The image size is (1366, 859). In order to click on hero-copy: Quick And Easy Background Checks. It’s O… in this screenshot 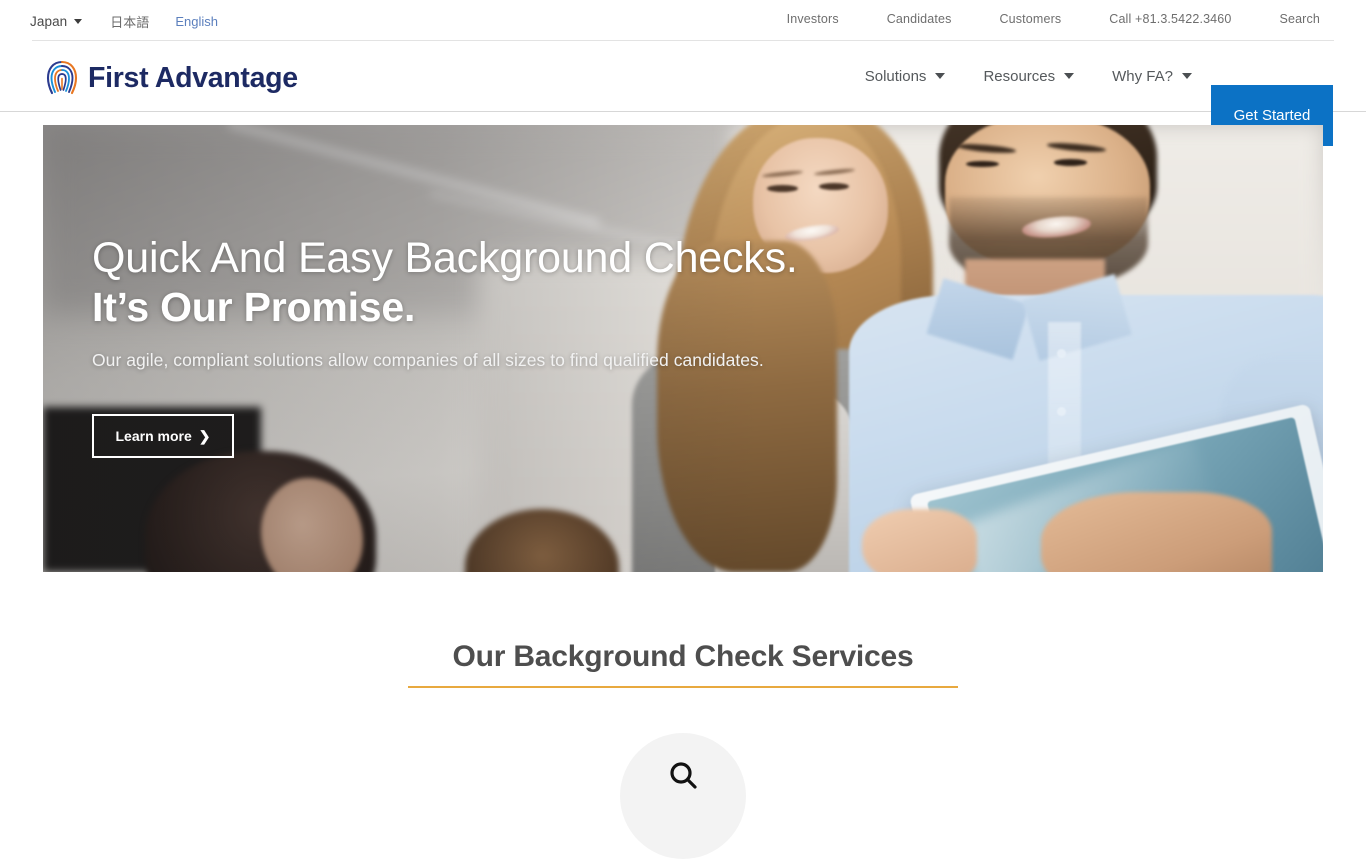, I will do `click(492, 303)`.